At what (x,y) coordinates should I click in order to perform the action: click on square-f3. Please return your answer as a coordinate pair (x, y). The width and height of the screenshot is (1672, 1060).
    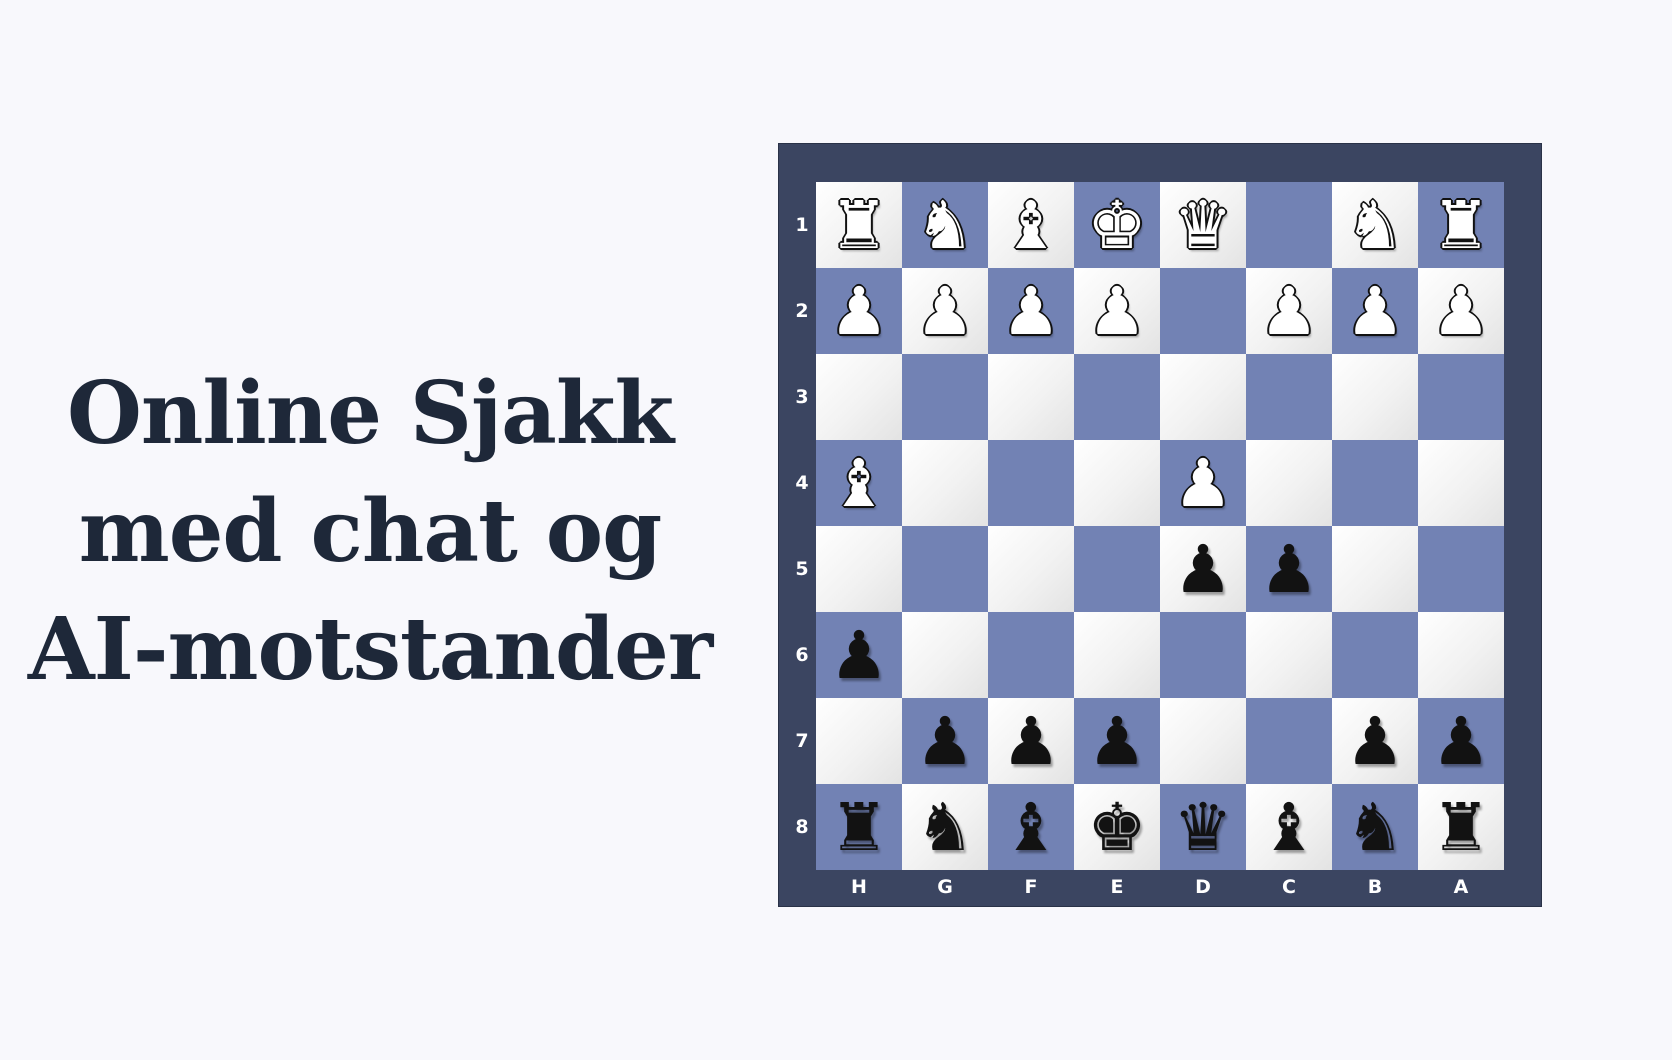
    Looking at the image, I should click on (1031, 397).